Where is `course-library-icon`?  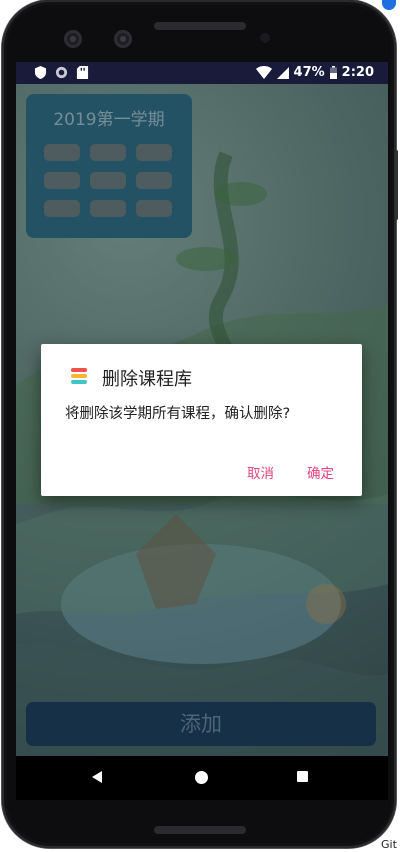
course-library-icon is located at coordinates (79, 377).